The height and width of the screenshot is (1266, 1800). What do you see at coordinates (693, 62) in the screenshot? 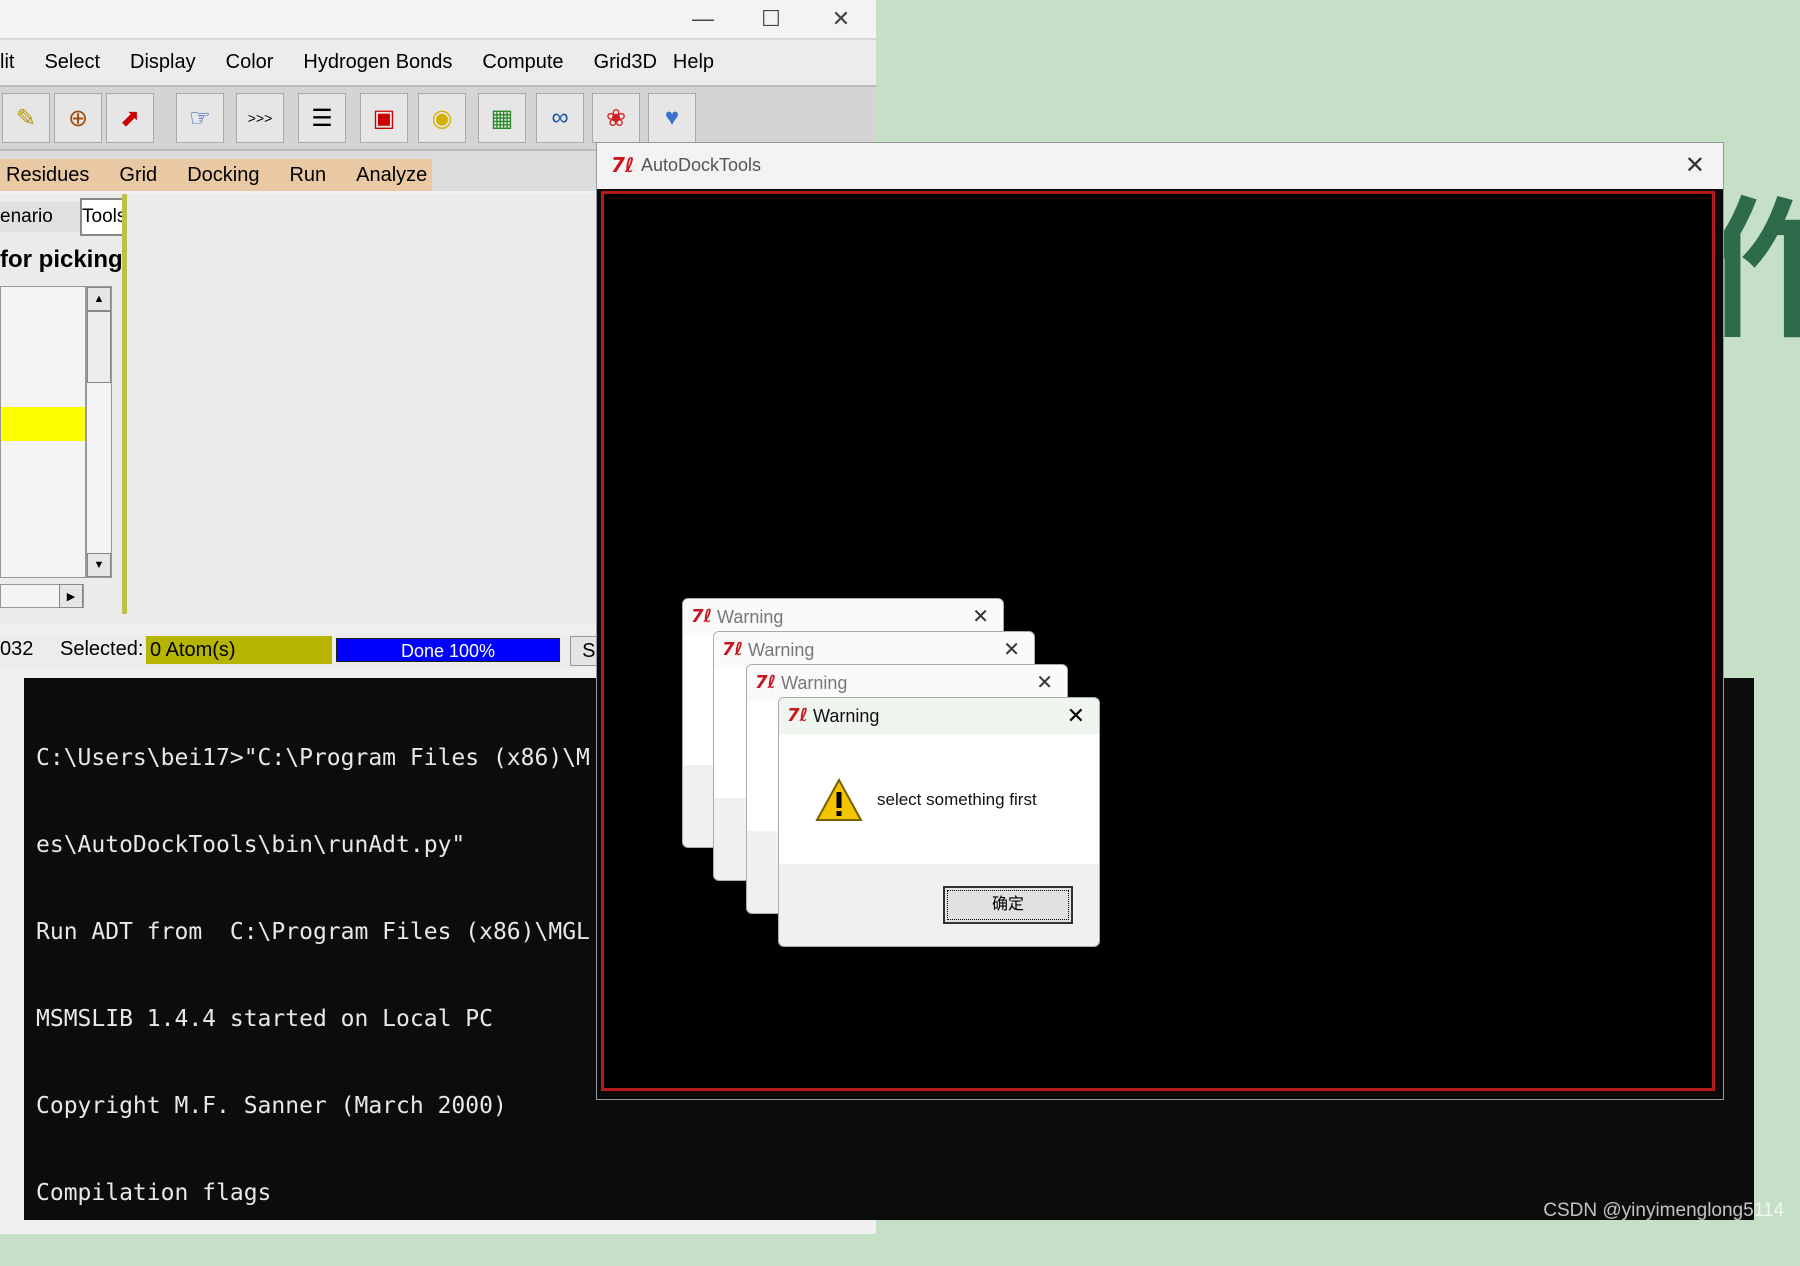
I see `menu-help: Help` at bounding box center [693, 62].